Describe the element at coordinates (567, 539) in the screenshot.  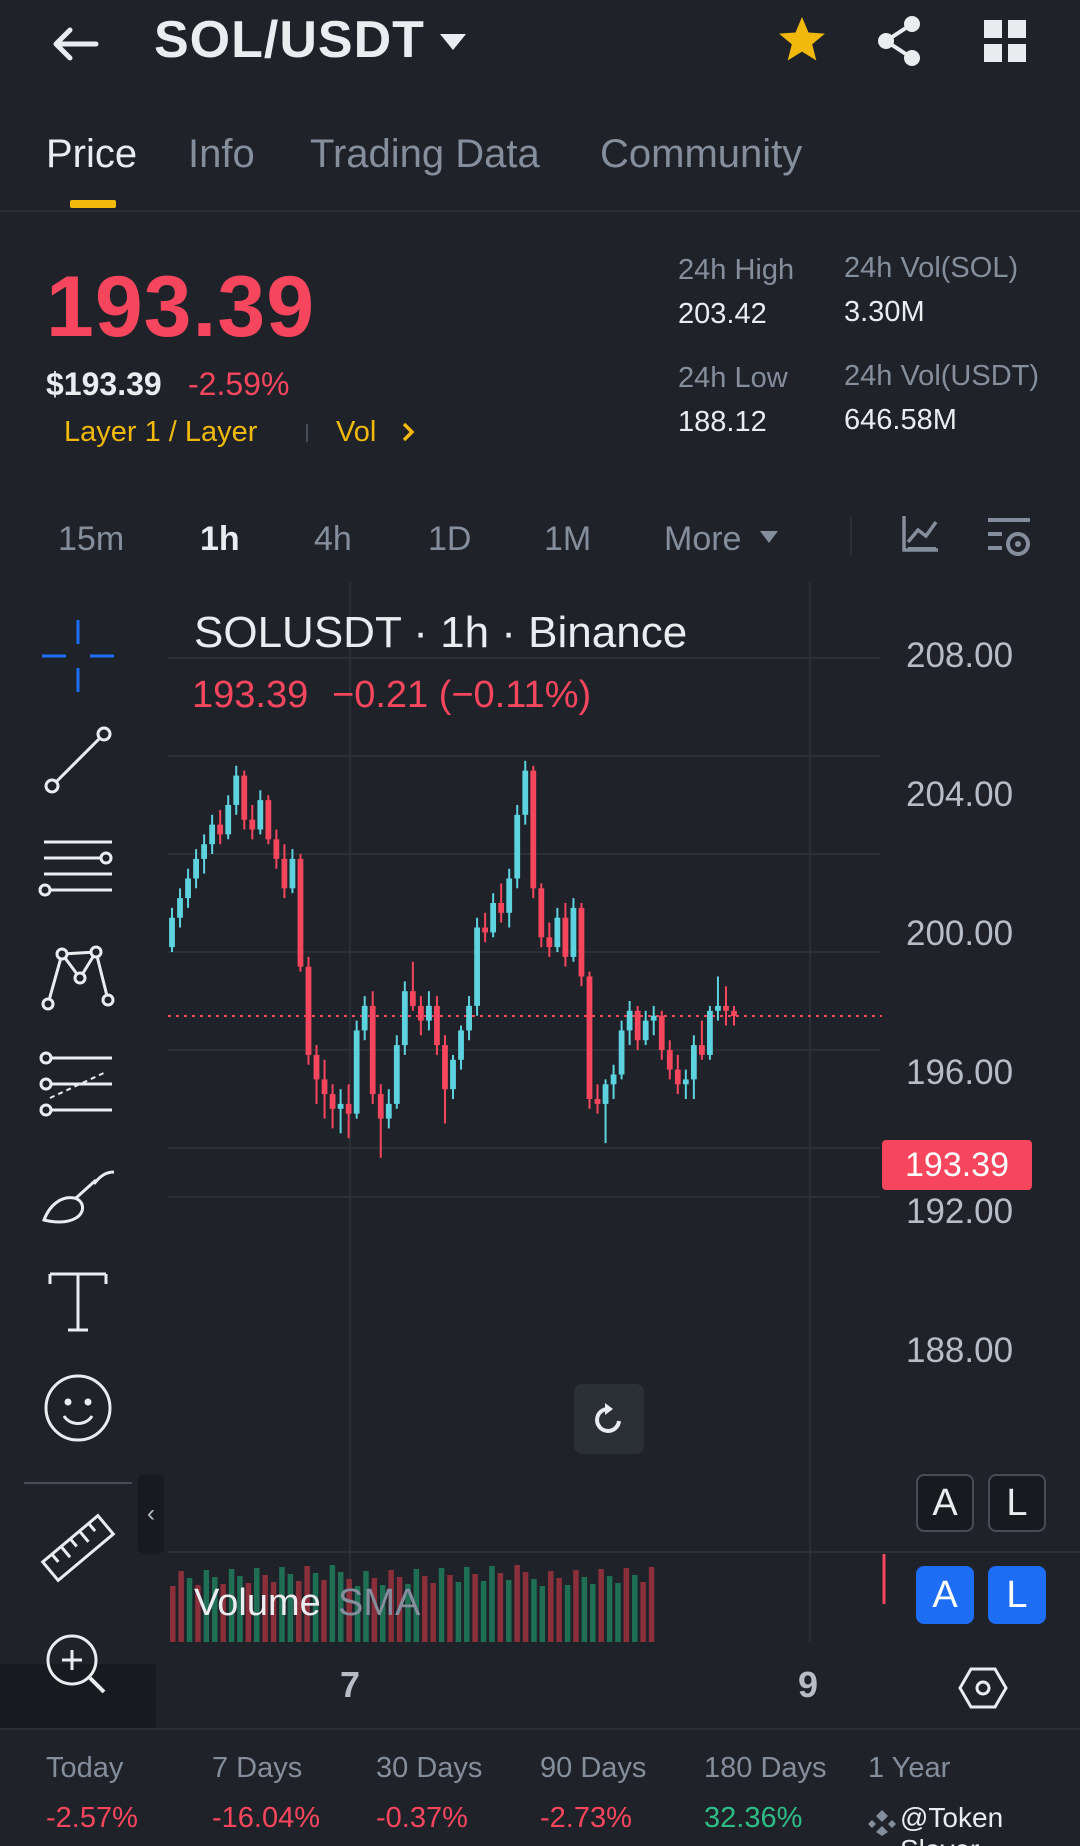
I see `interval-1m: 1M` at that location.